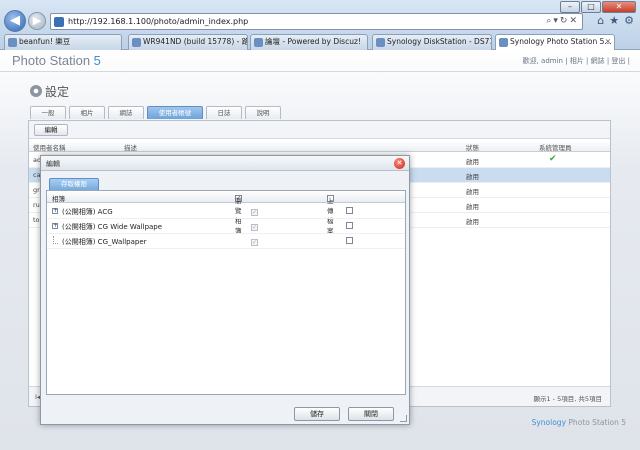 Image resolution: width=640 pixels, height=450 pixels. I want to click on stop-icon: ✕, so click(574, 21).